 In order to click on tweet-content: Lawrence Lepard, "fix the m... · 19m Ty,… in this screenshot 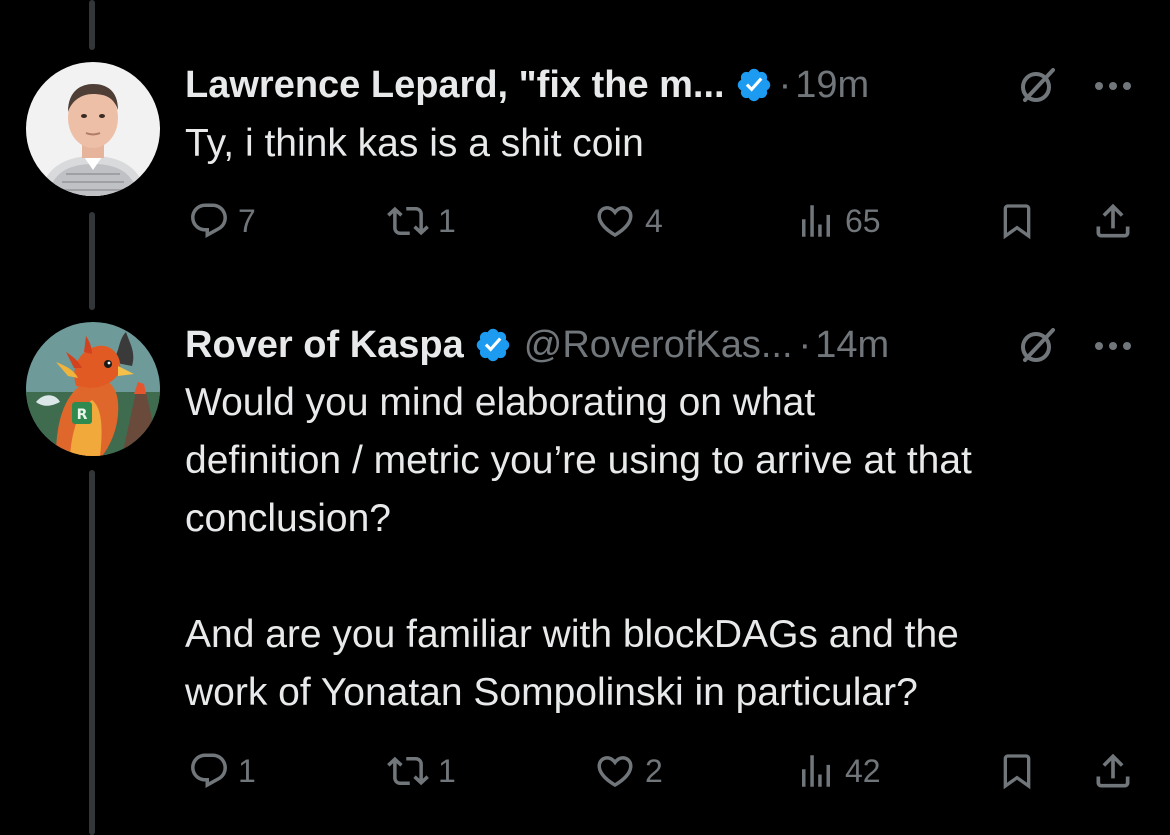, I will do `click(665, 115)`.